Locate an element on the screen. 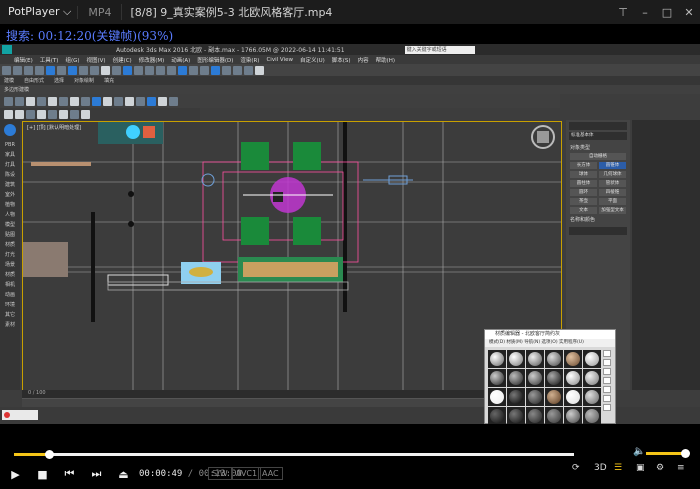 This screenshot has width=700, height=489. decoder-badge: S/W is located at coordinates (220, 473).